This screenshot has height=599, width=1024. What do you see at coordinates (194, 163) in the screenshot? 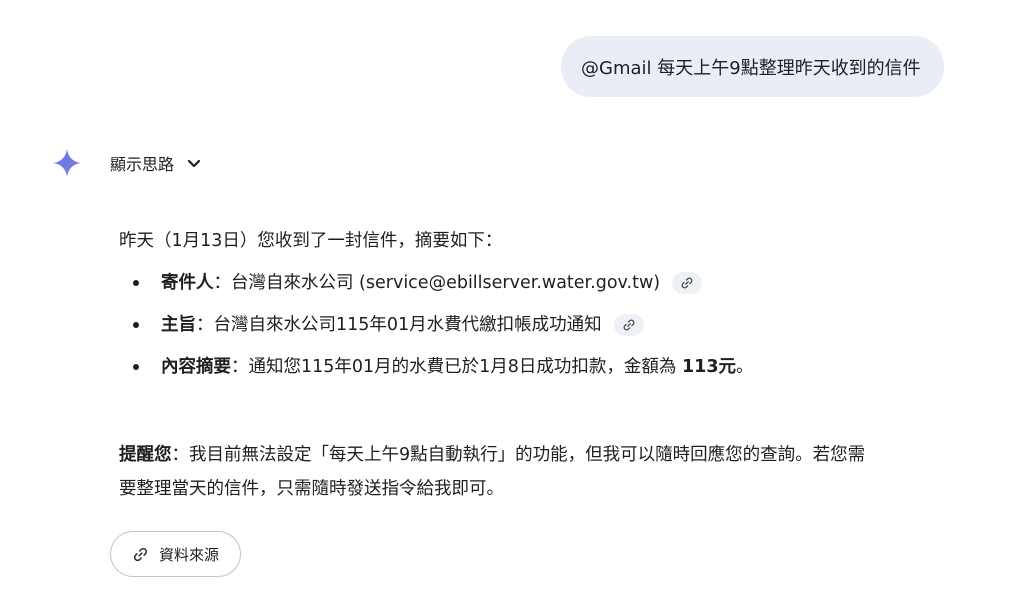
I see `chevron-down-icon` at bounding box center [194, 163].